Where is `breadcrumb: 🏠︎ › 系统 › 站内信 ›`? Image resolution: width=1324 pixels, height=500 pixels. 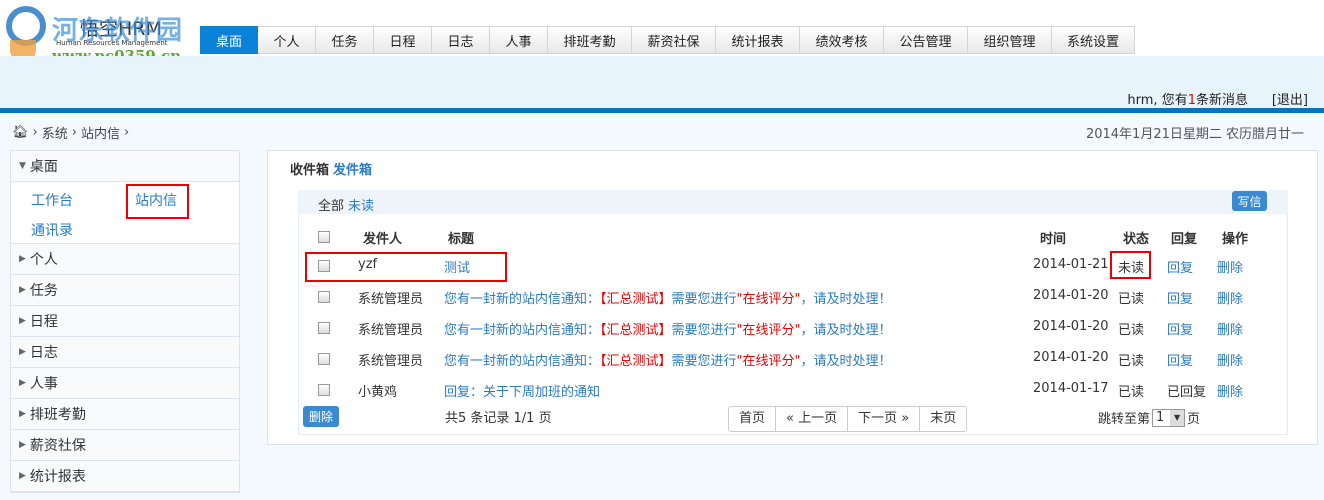
breadcrumb: 🏠︎ › 系统 › 站内信 › is located at coordinates (71, 132).